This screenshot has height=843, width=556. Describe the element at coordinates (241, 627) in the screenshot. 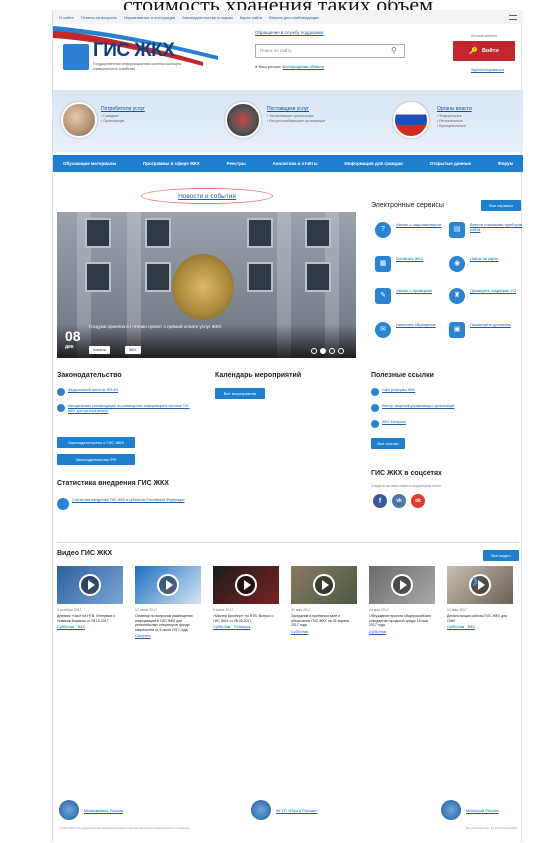

I see `video-tag: ТВ-выпуск` at that location.